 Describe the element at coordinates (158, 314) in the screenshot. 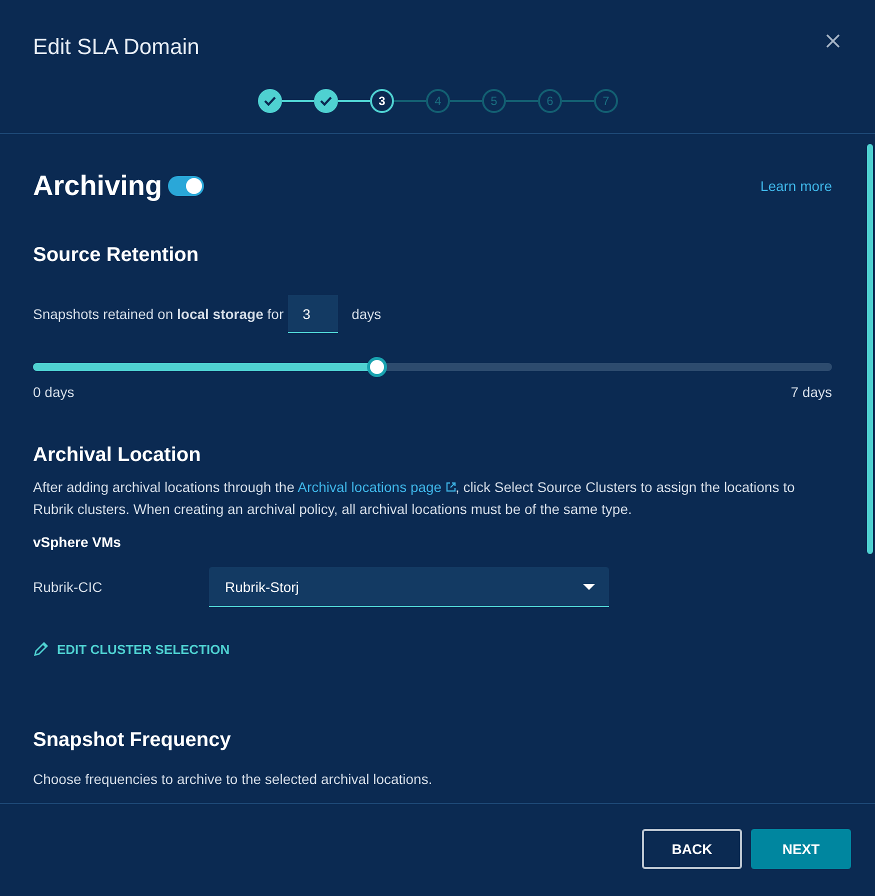

I see `retention-label: Snapshots retained on local storage for` at that location.